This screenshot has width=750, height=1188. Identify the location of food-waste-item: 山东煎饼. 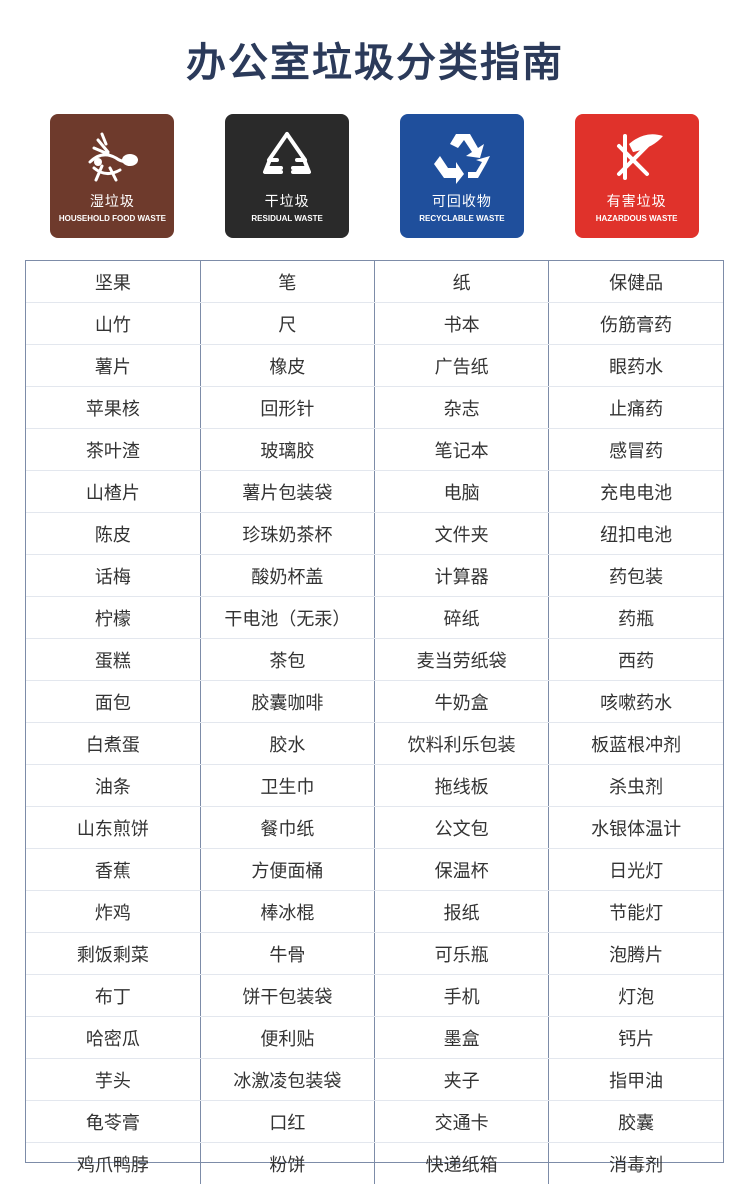
(113, 827).